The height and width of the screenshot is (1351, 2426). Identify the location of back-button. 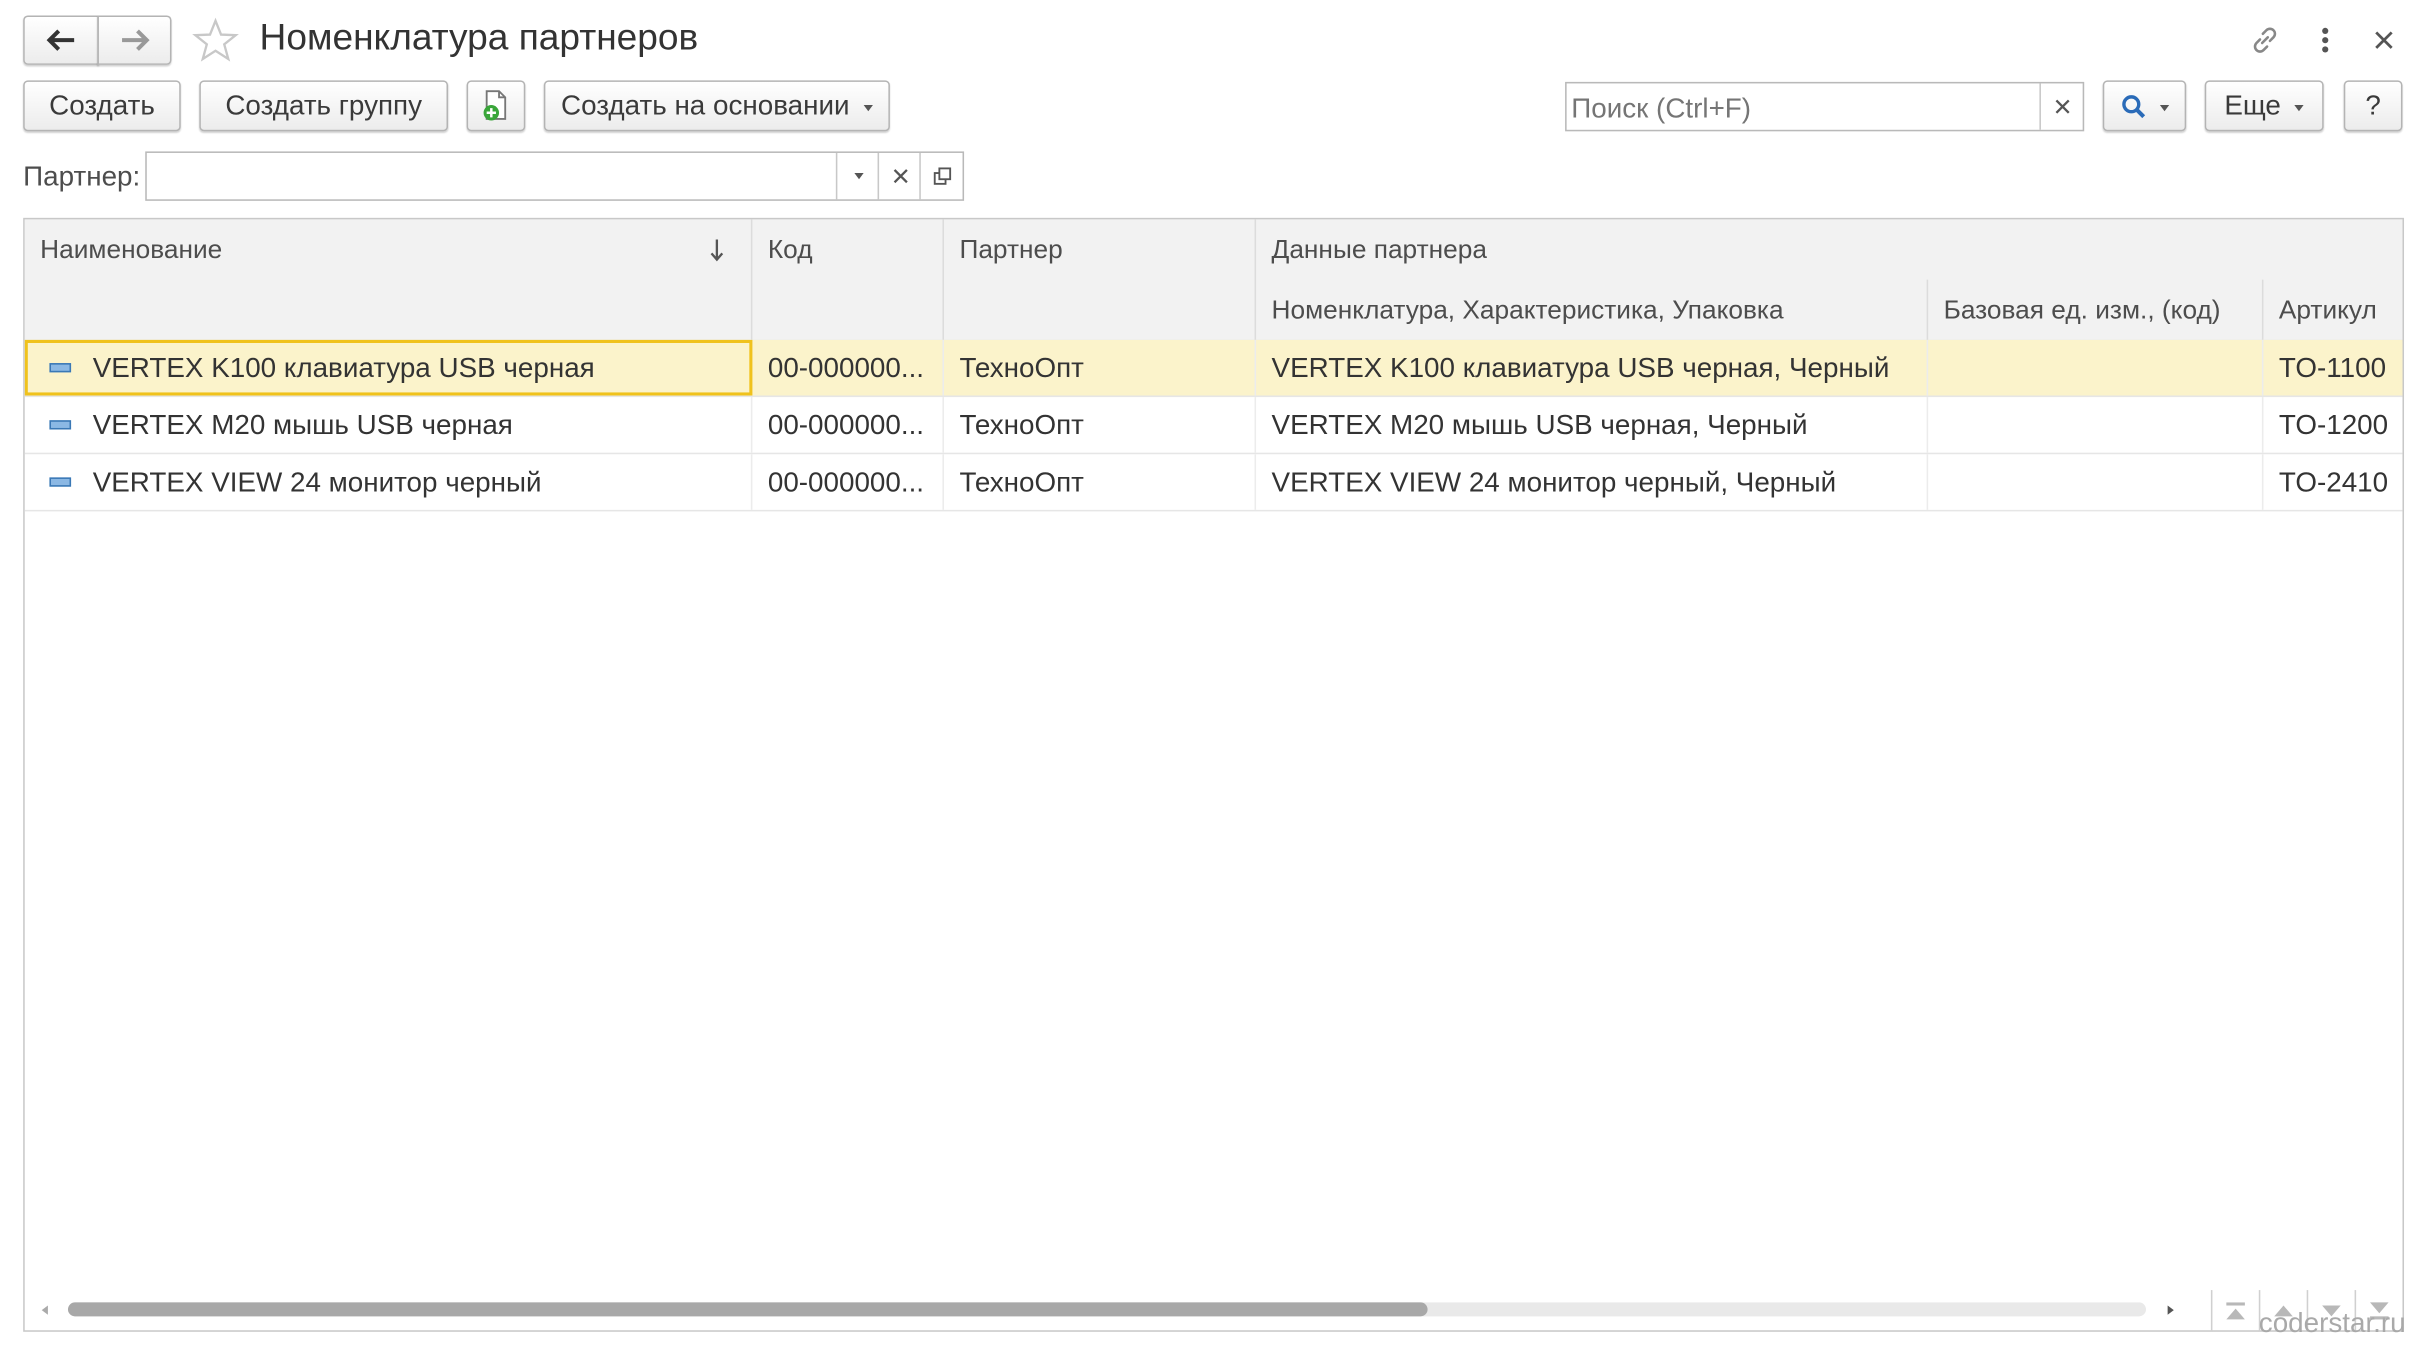
(61, 40).